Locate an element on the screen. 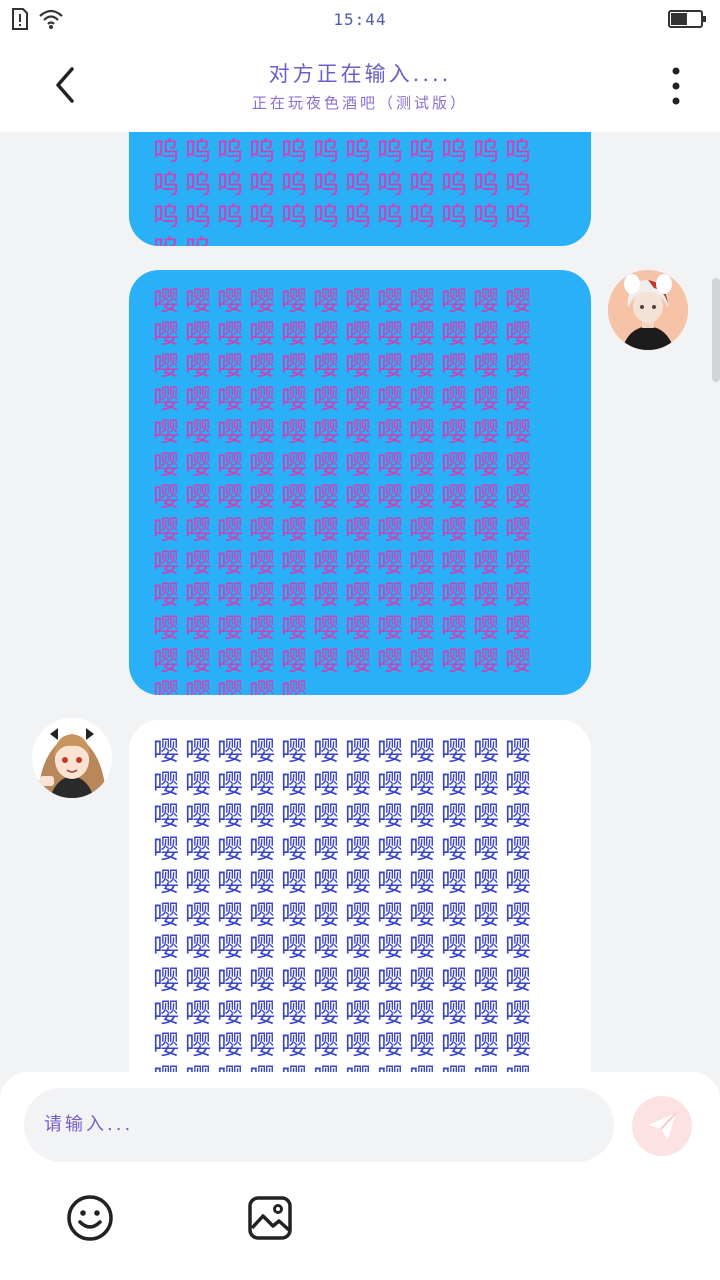 This screenshot has height=1280, width=720. avatar-white-hair-boy is located at coordinates (648, 310).